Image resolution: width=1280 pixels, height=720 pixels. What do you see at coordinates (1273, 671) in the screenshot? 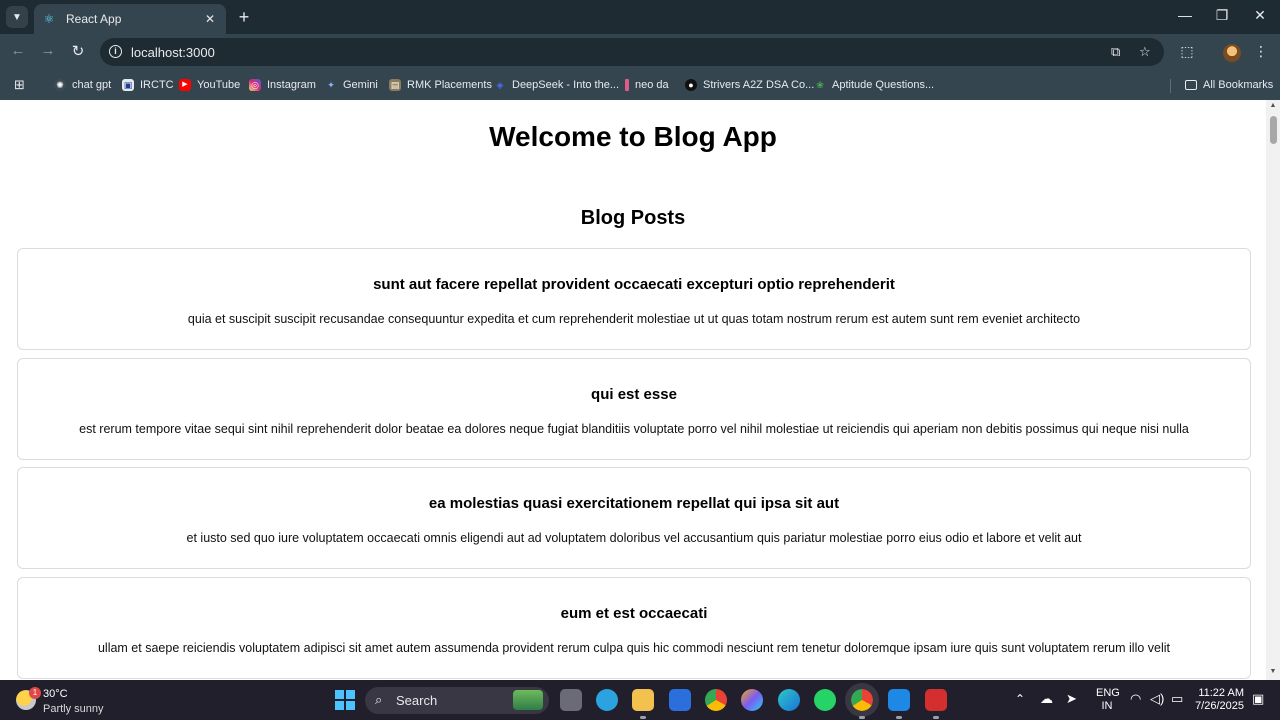
I see `scroll-down-icon: ▼` at bounding box center [1273, 671].